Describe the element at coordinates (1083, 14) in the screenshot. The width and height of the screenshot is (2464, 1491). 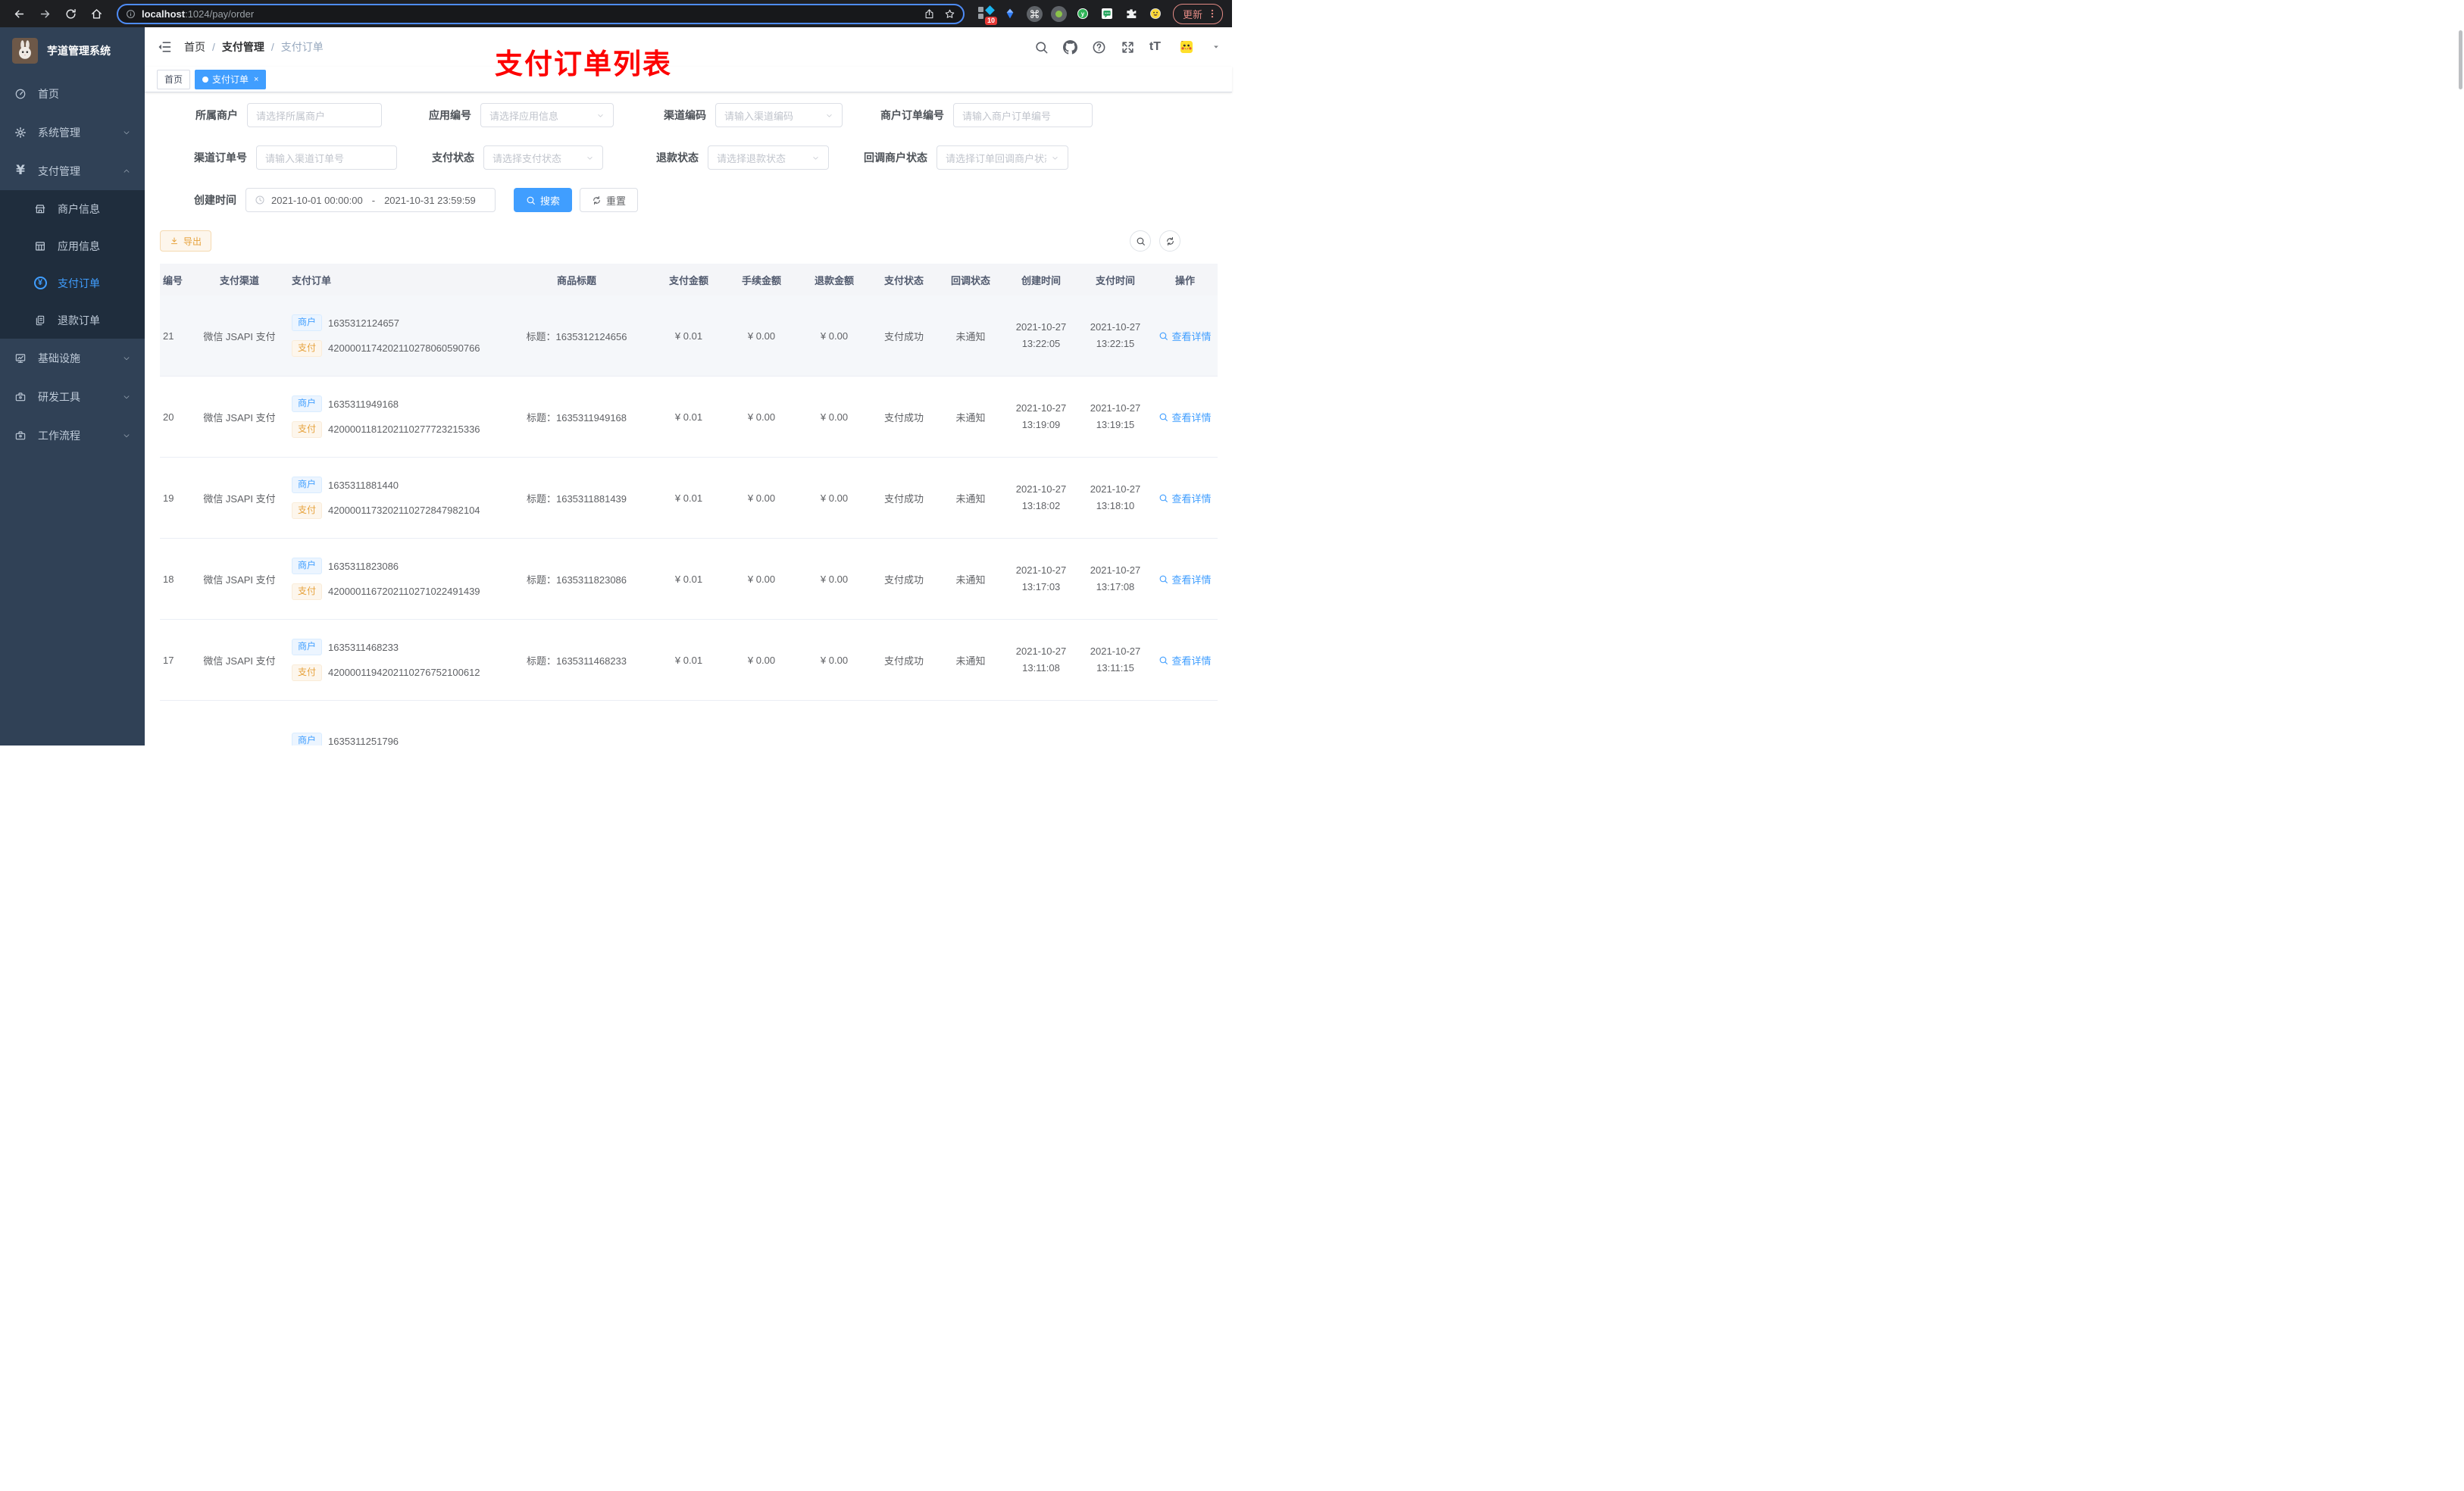
I see `y-extension-icon: y` at that location.